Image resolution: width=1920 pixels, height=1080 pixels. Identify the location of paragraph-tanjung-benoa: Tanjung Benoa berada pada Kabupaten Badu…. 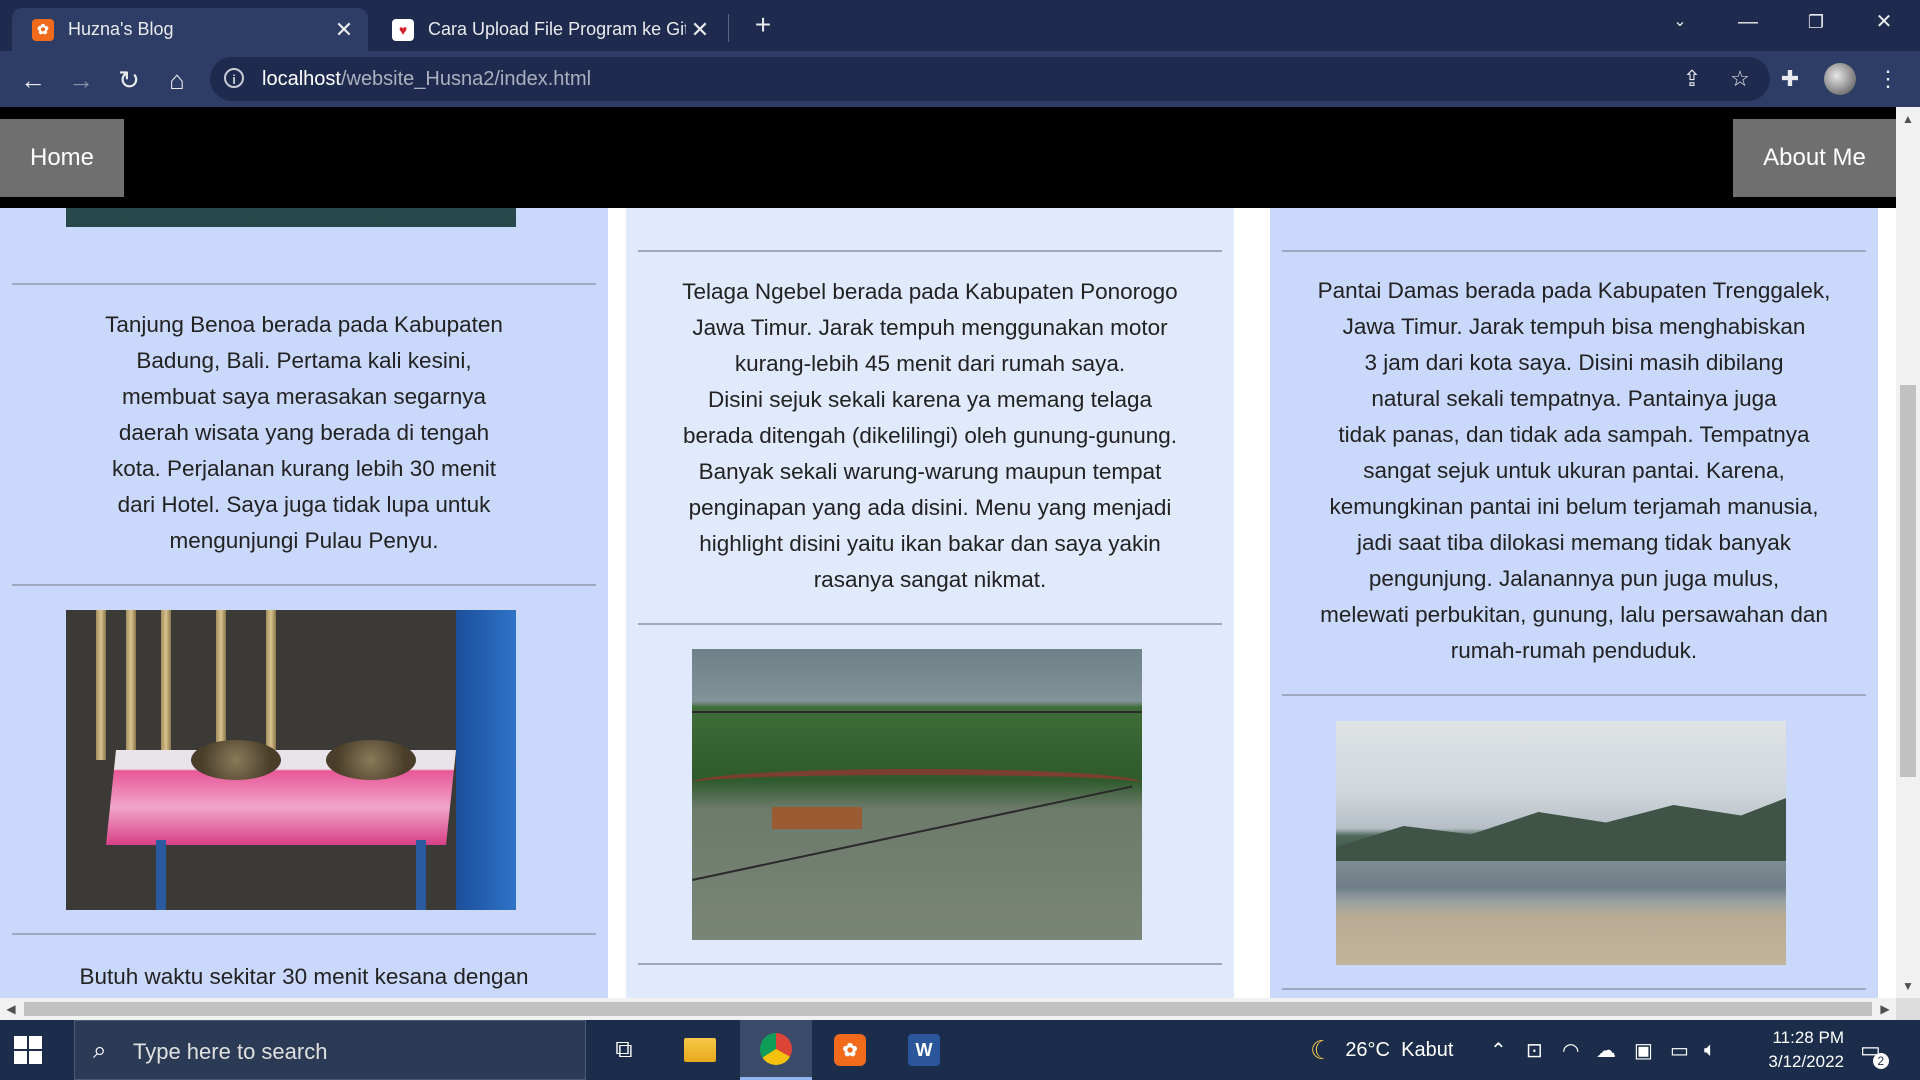
(304, 432).